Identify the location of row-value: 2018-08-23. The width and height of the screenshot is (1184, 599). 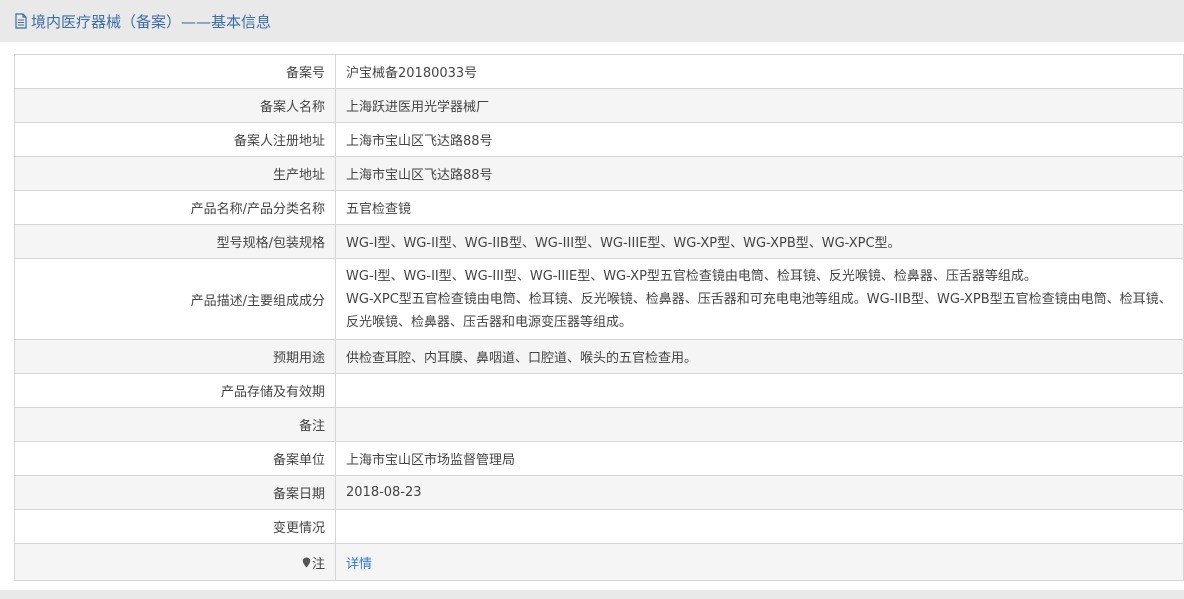
(384, 492).